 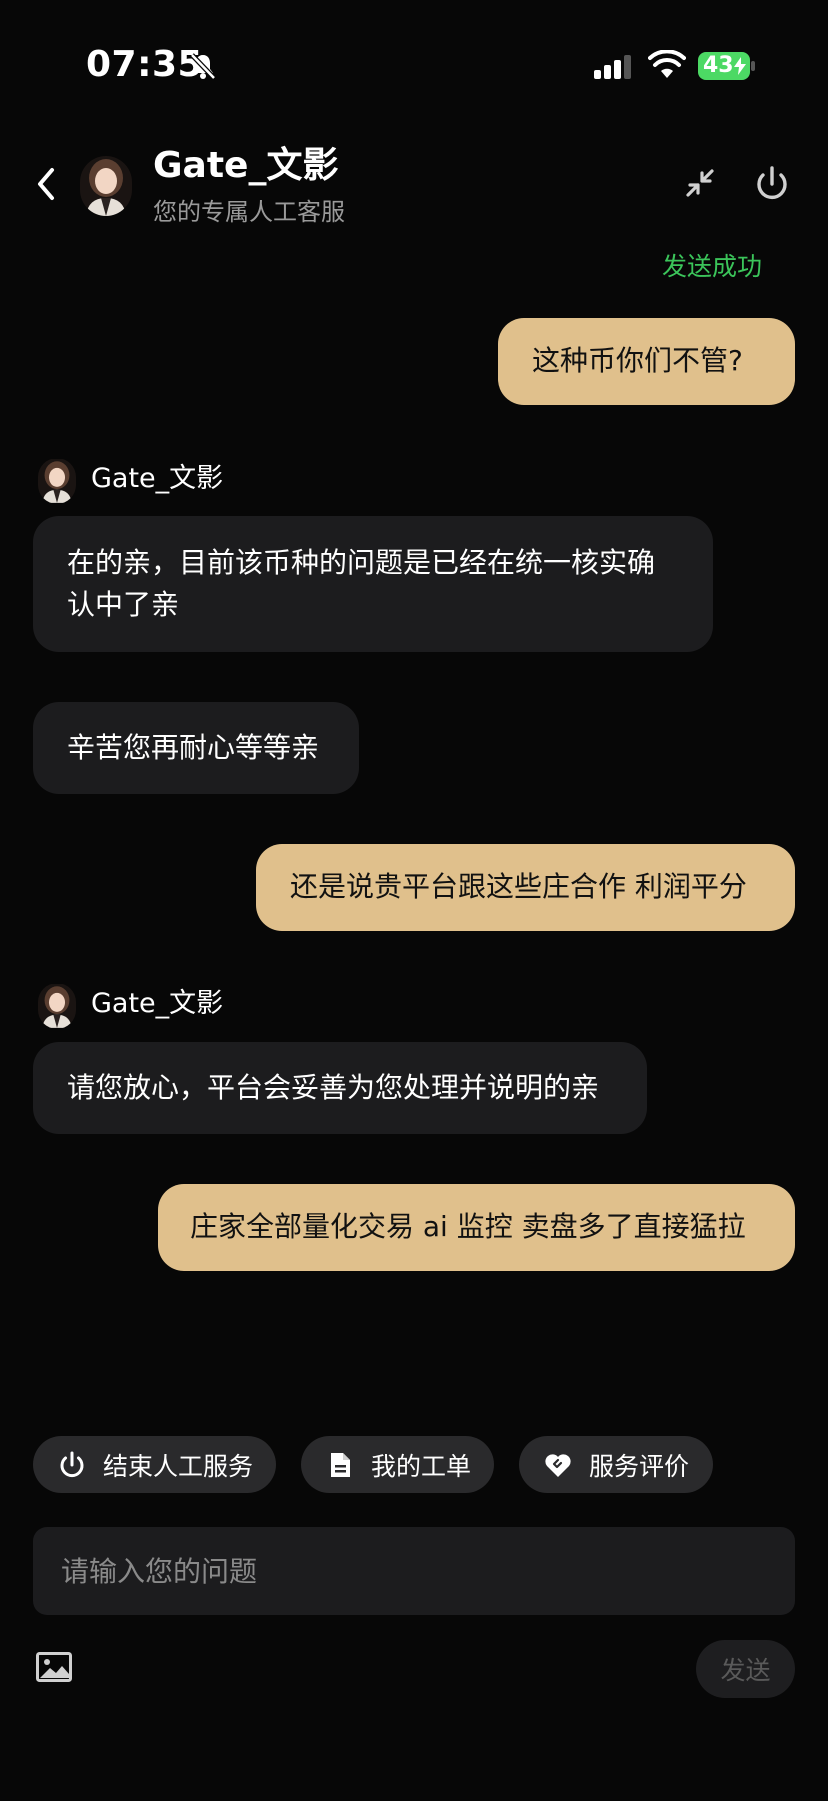 What do you see at coordinates (178, 1466) in the screenshot?
I see `end-service-label: 结束人工服务` at bounding box center [178, 1466].